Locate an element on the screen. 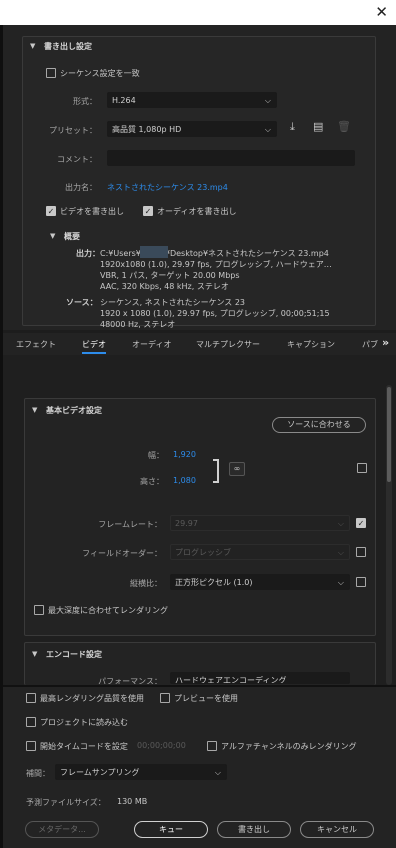 Image resolution: width=396 pixels, height=848 pixels. tab-effects: エフェクト is located at coordinates (36, 344).